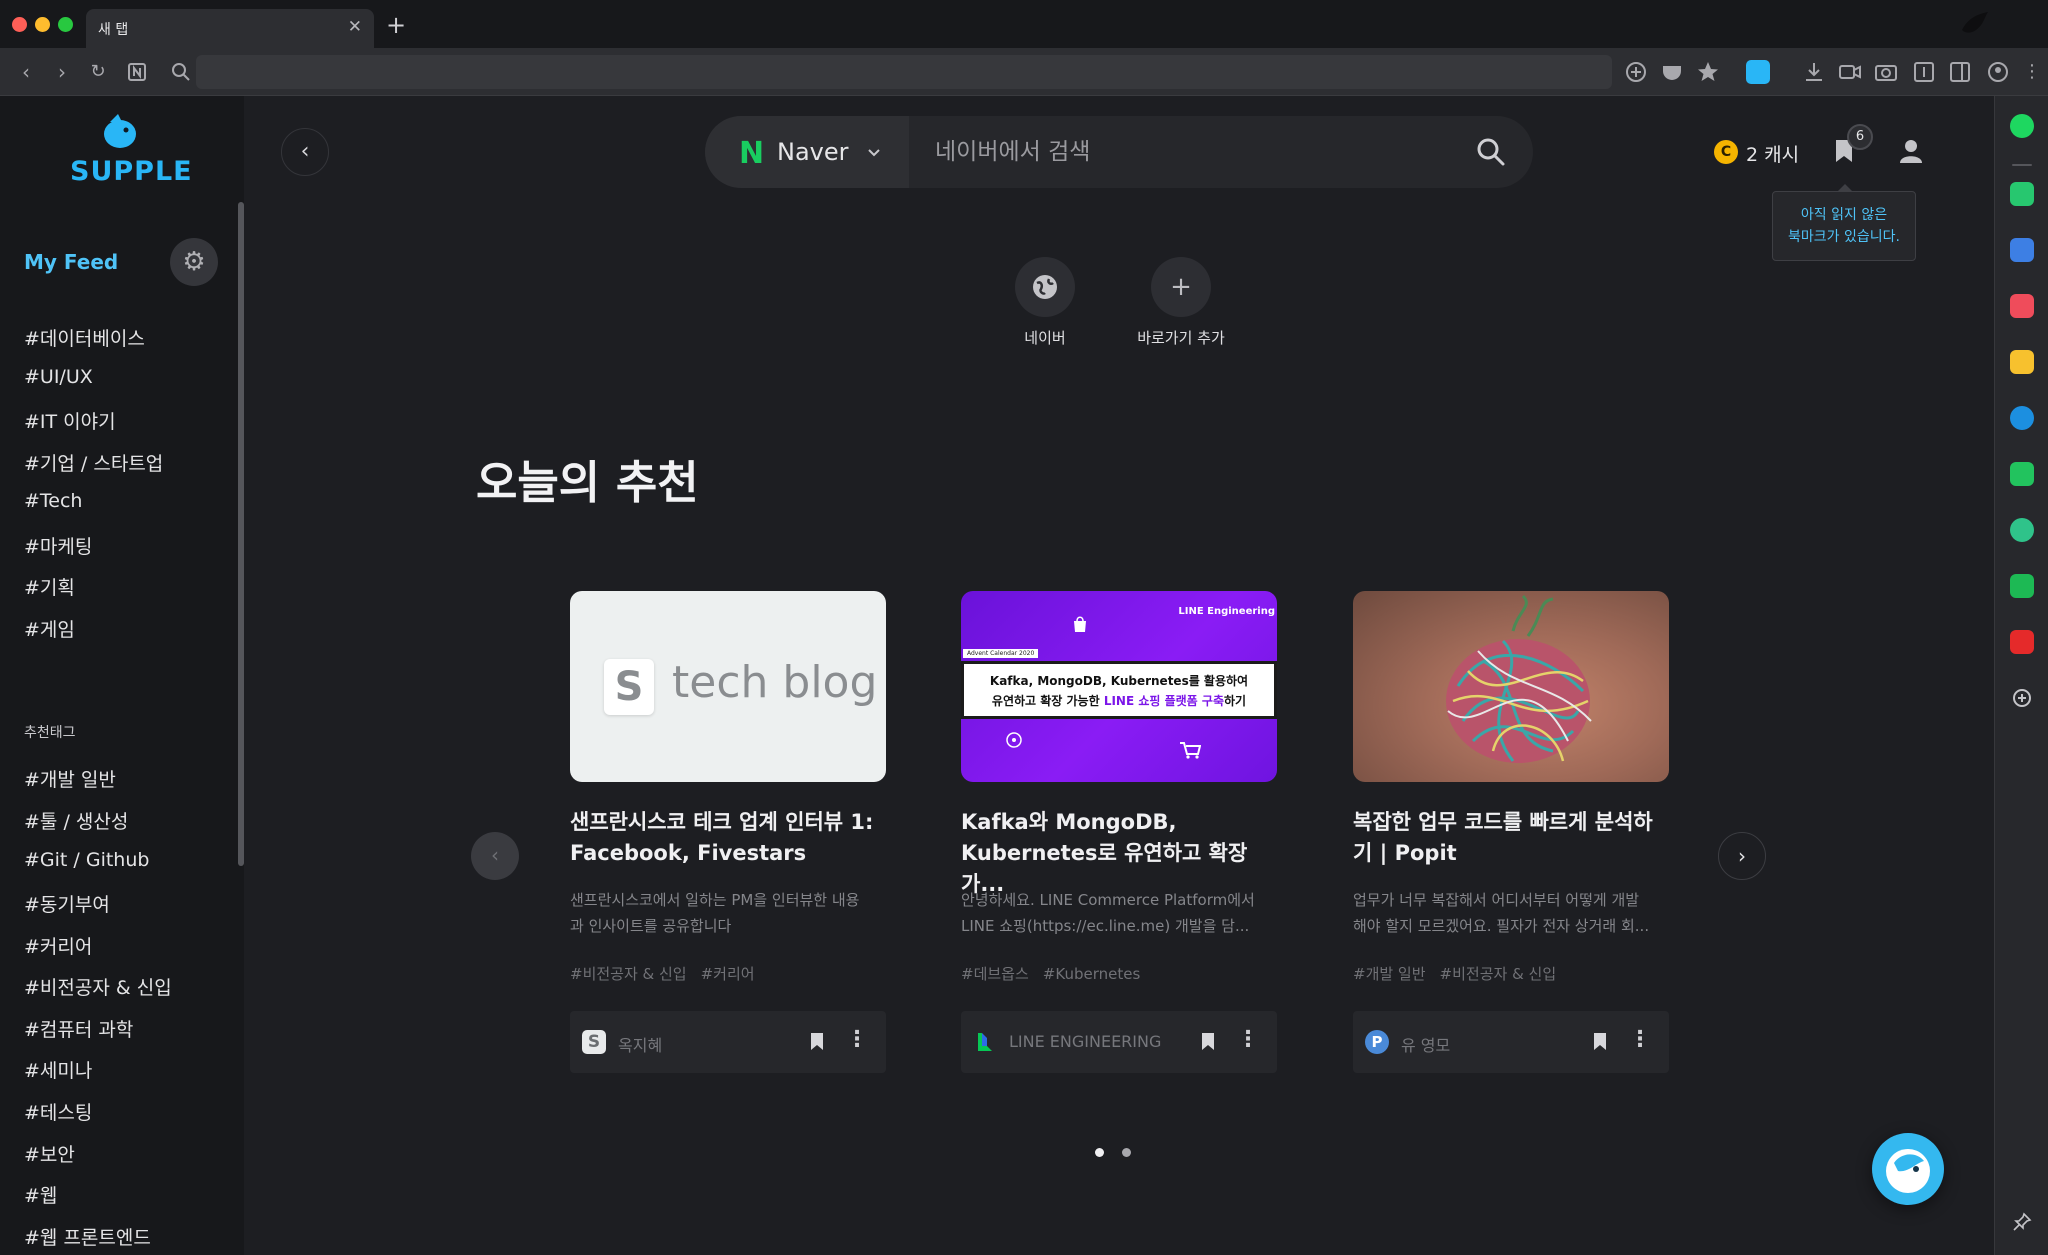 This screenshot has width=2048, height=1255. I want to click on star-icon, so click(1708, 72).